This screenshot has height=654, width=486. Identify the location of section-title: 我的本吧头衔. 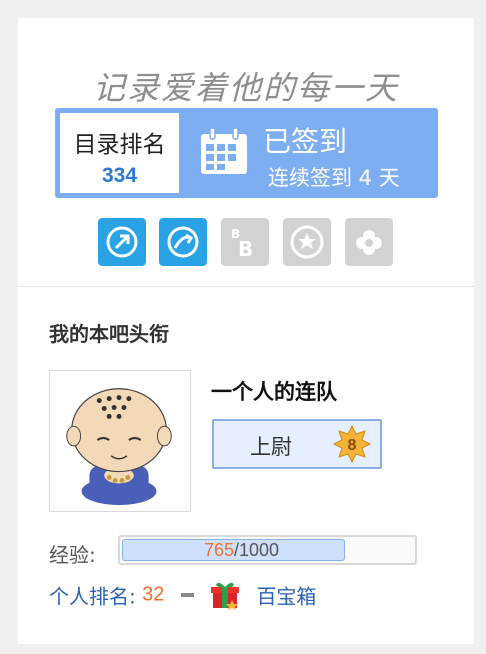
(109, 334).